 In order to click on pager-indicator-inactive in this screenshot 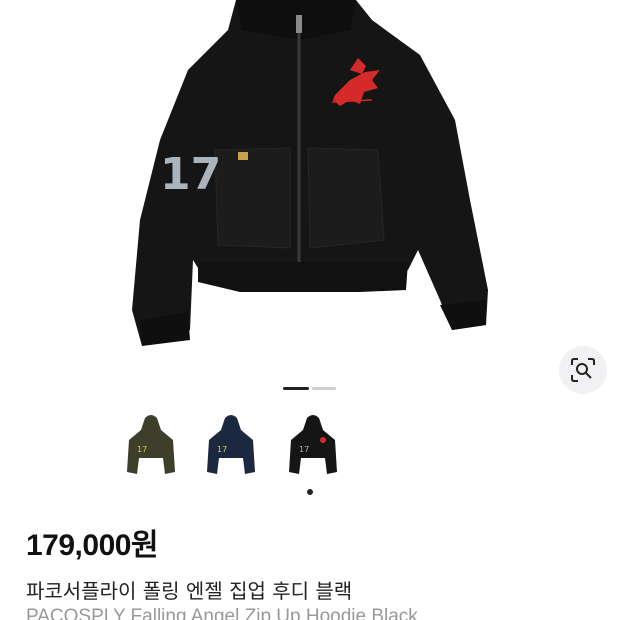, I will do `click(324, 388)`.